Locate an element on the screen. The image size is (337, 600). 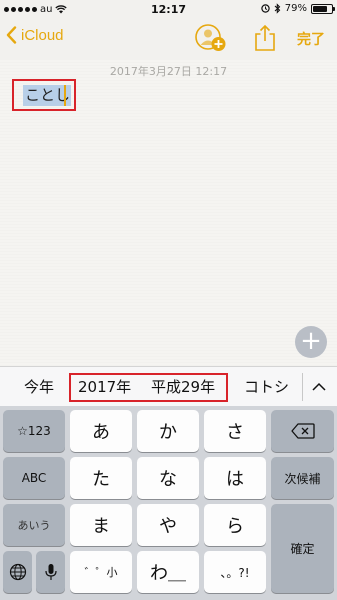
delete-icon is located at coordinates (302, 431).